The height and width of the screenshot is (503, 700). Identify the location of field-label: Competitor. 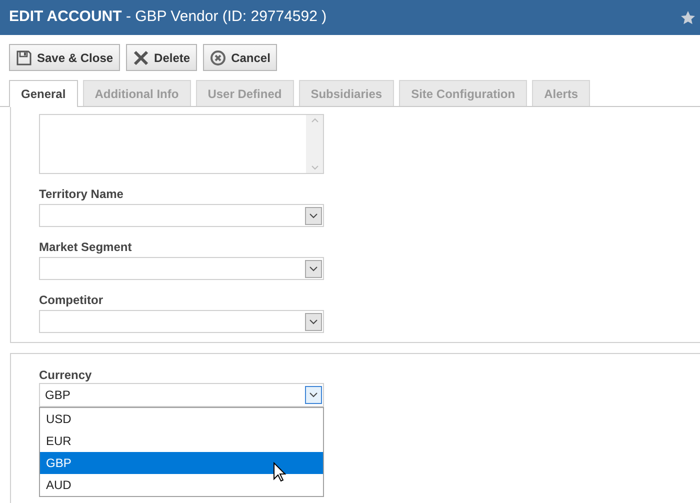
(71, 300).